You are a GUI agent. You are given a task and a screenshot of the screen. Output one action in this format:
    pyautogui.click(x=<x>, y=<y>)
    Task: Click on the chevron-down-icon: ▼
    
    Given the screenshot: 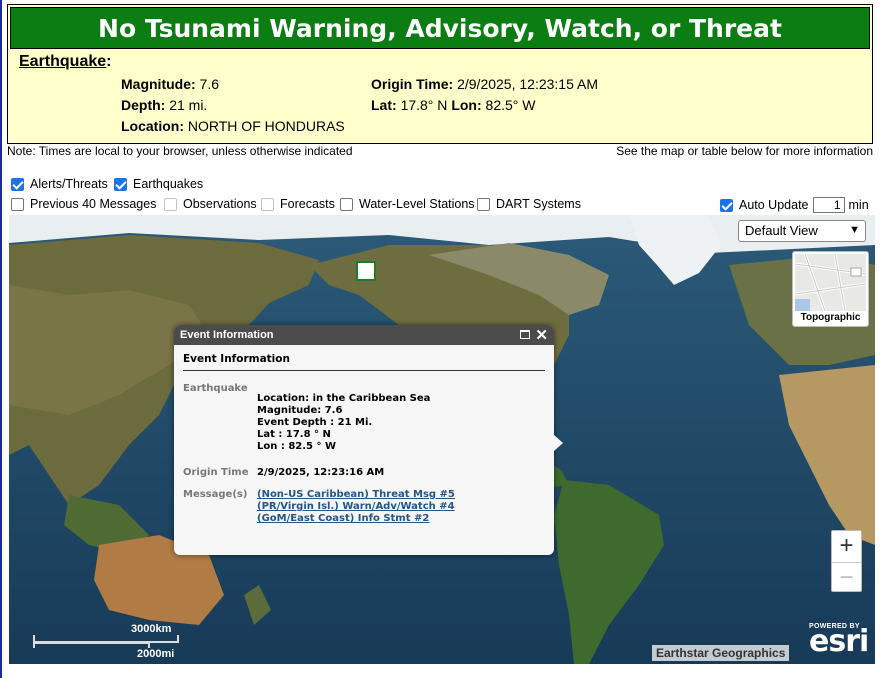 What is the action you would take?
    pyautogui.click(x=854, y=230)
    